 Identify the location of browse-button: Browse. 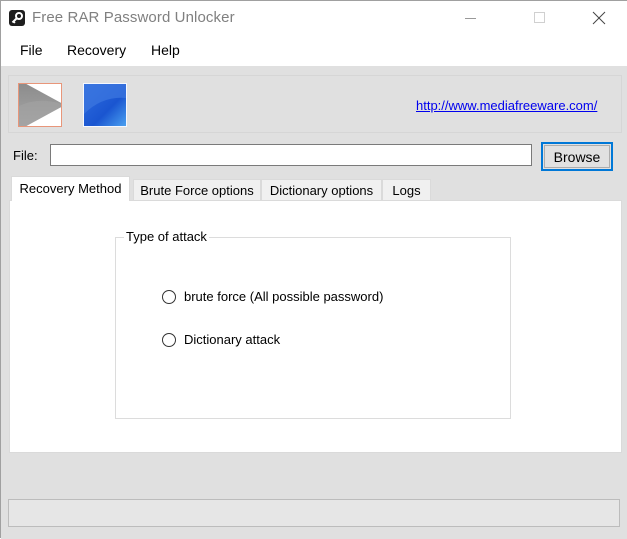
(577, 156).